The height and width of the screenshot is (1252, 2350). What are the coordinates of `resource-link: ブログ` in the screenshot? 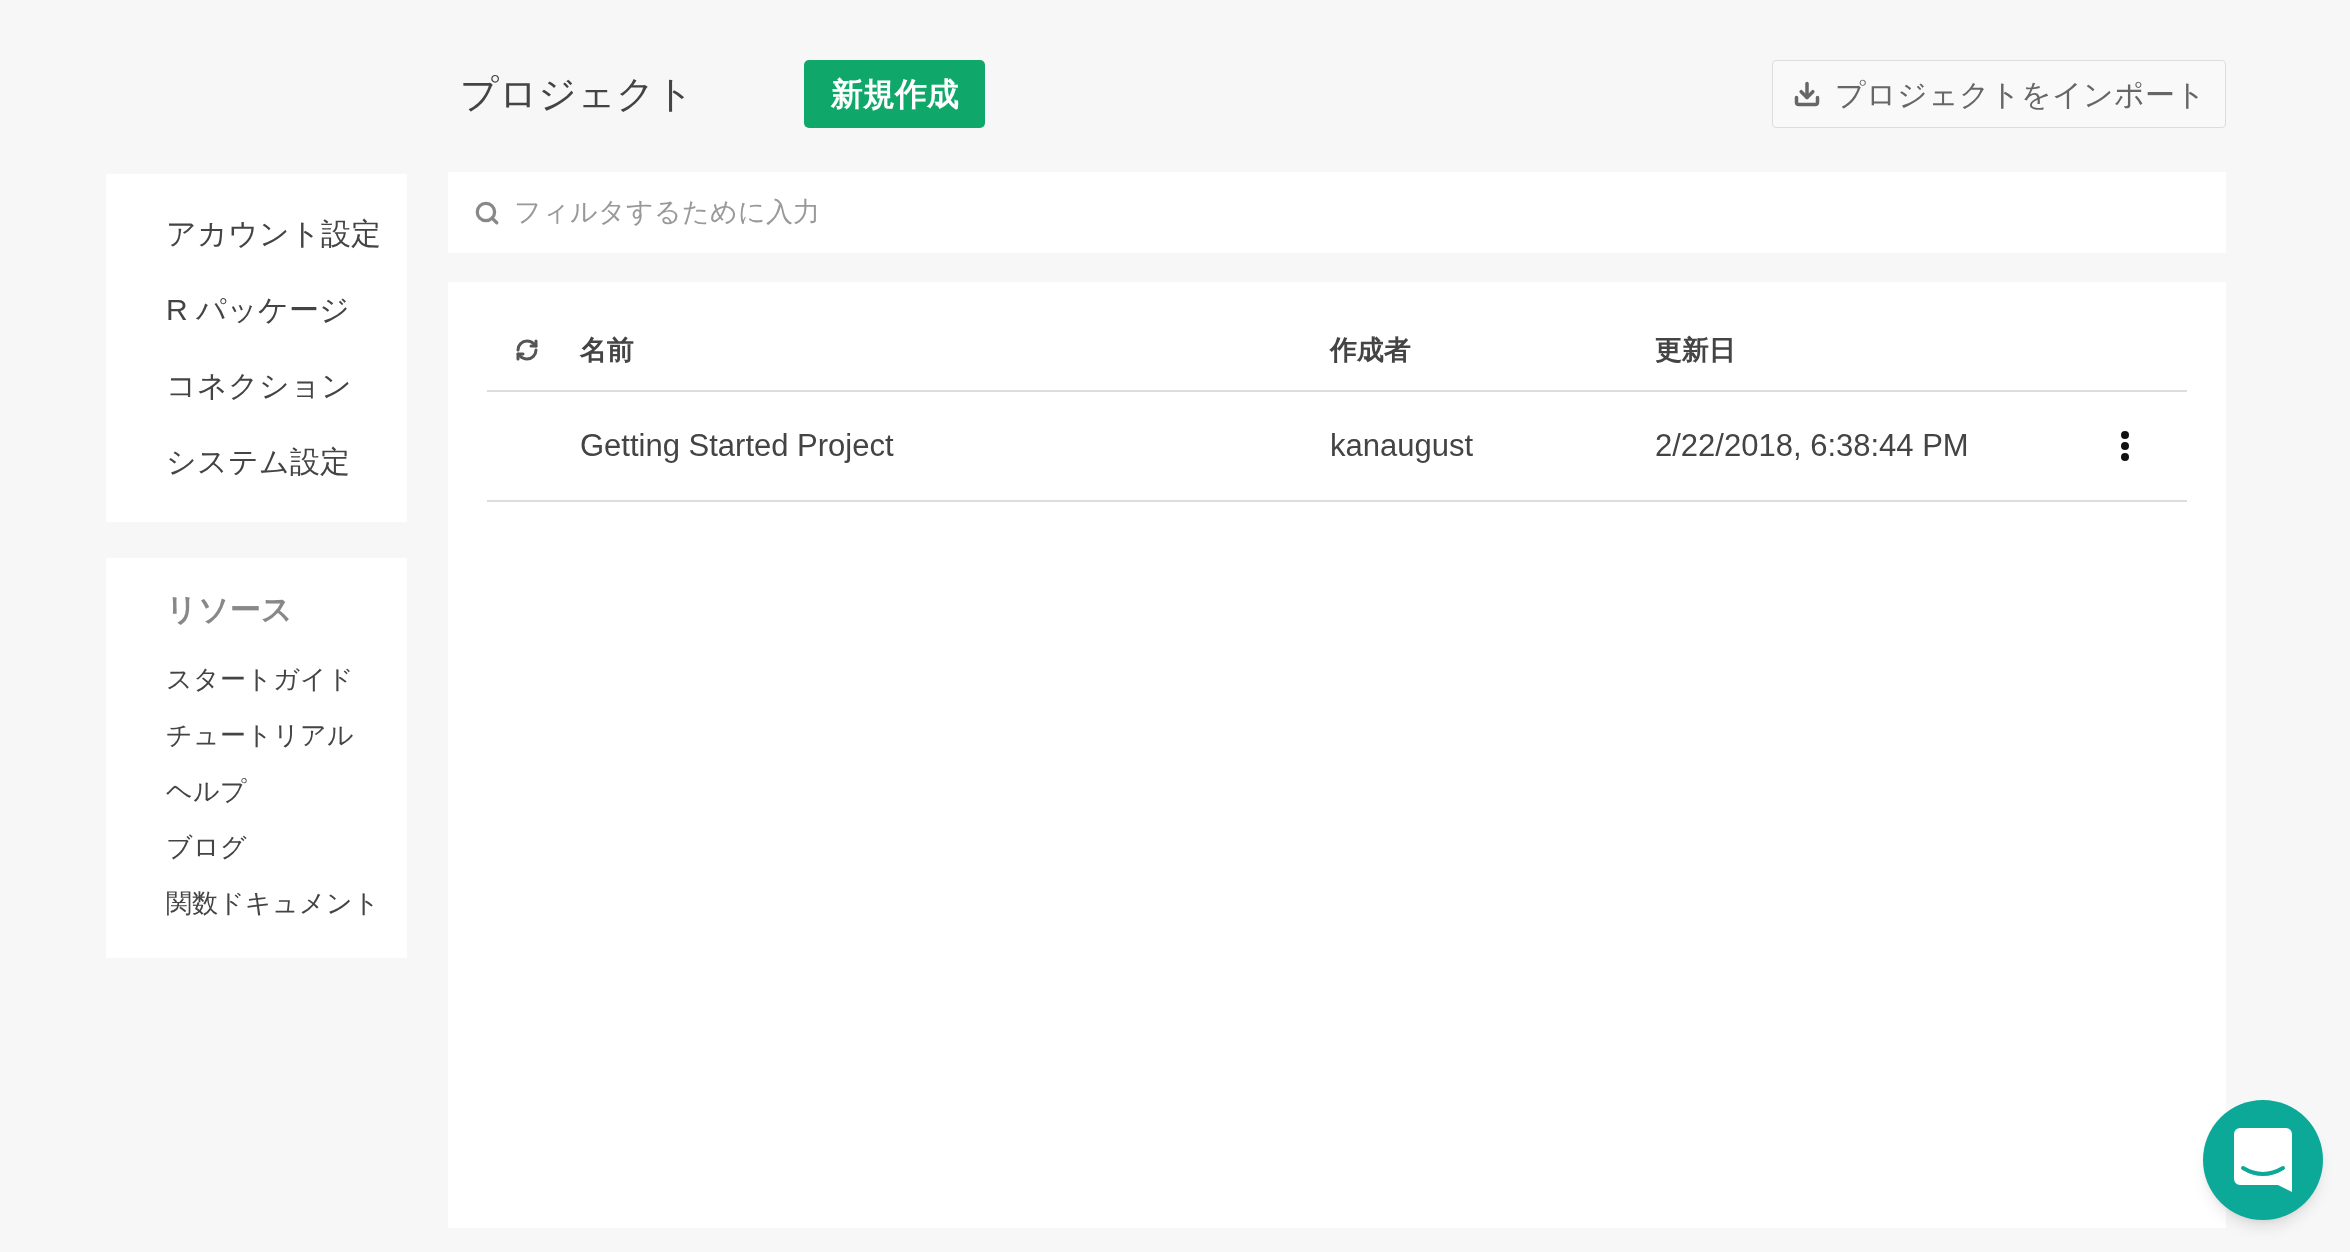 It's located at (206, 847).